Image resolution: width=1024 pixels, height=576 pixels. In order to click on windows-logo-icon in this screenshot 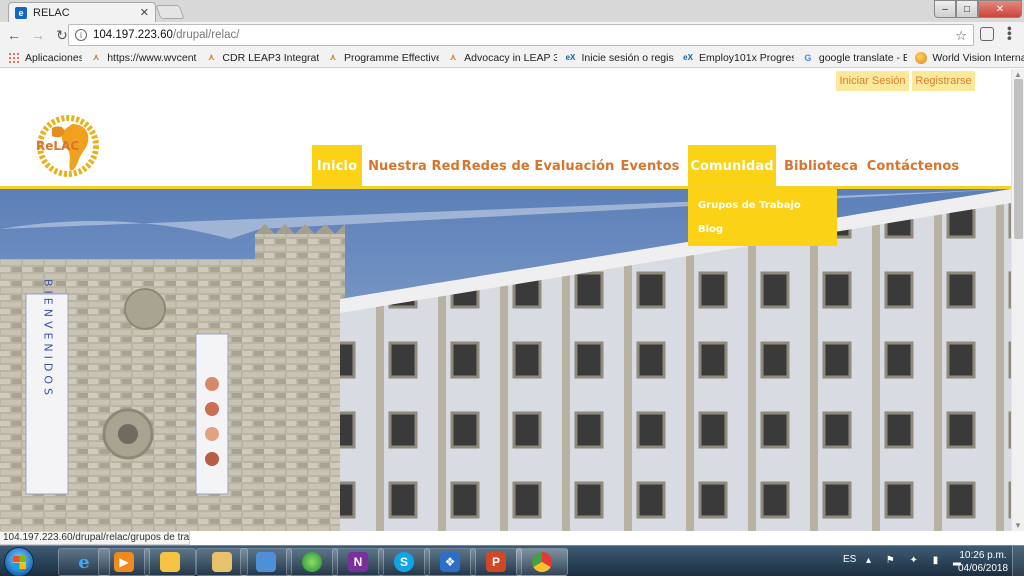, I will do `click(19, 562)`.